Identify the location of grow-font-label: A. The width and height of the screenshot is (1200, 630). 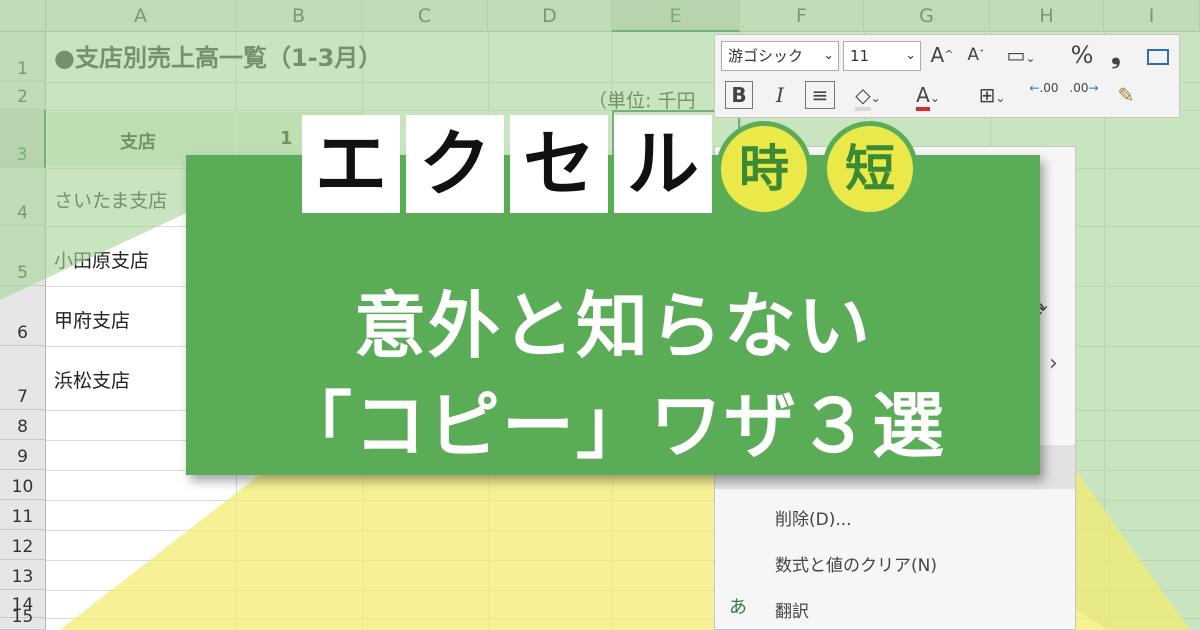
(937, 55).